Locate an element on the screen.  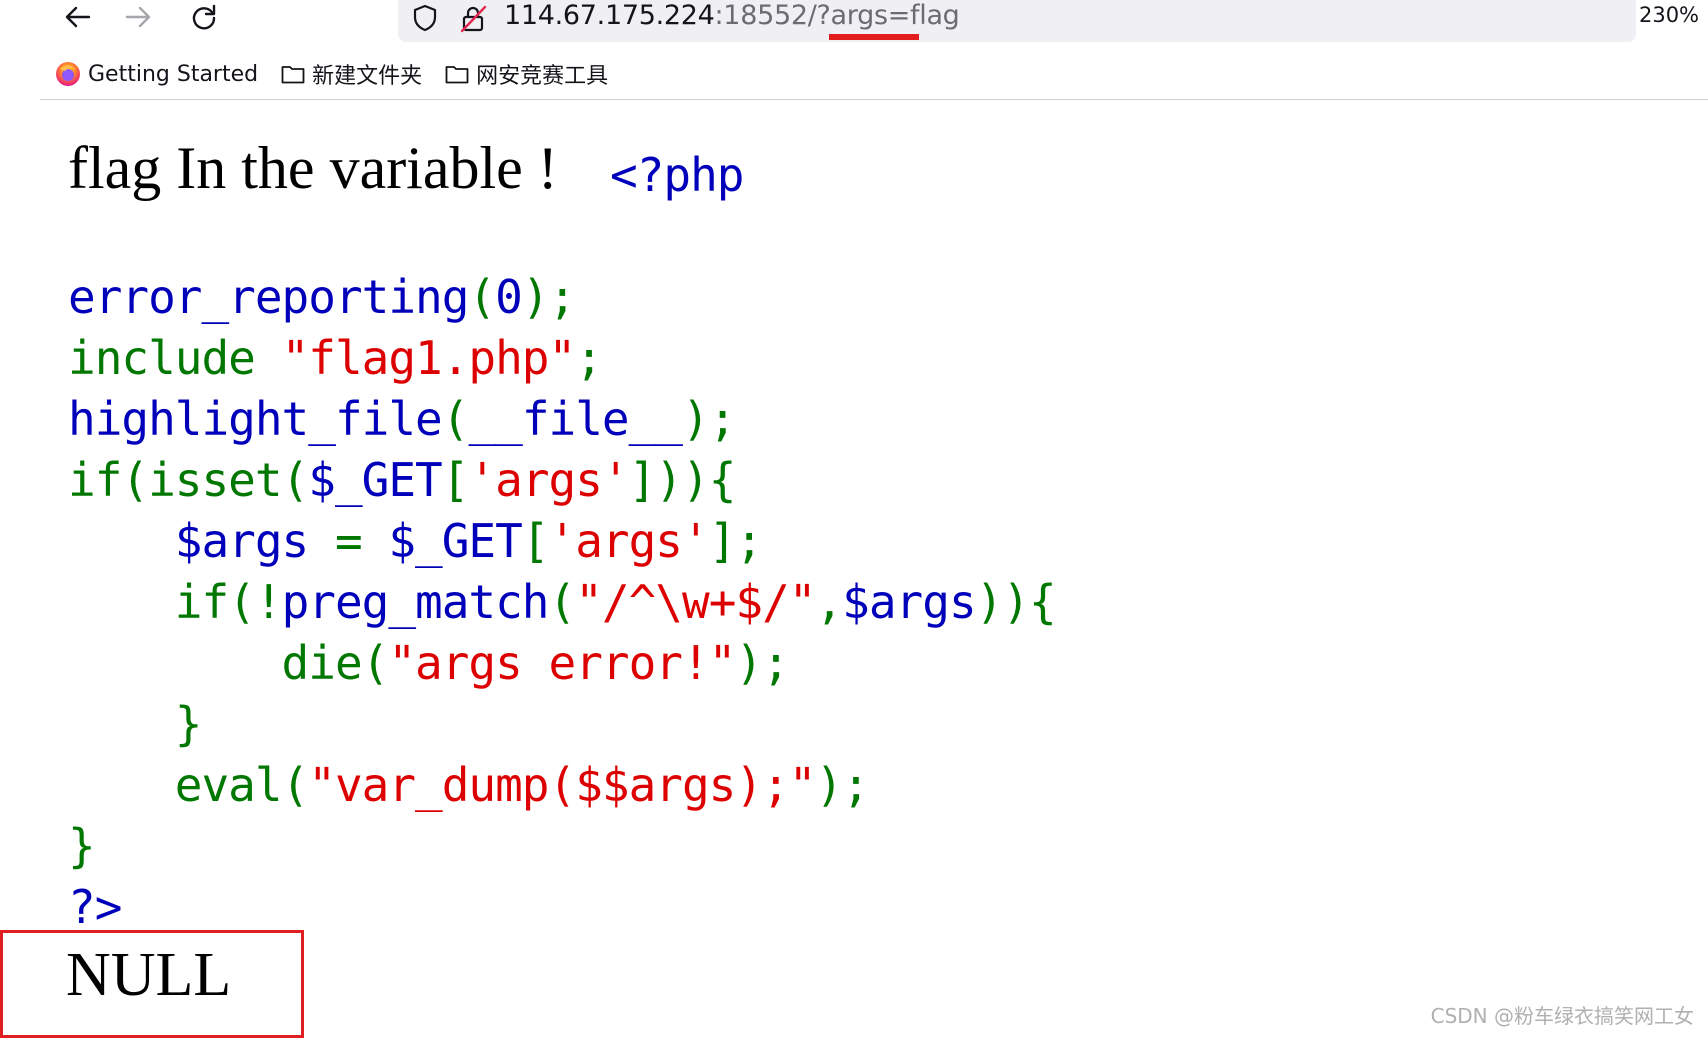
reload-icon is located at coordinates (204, 17).